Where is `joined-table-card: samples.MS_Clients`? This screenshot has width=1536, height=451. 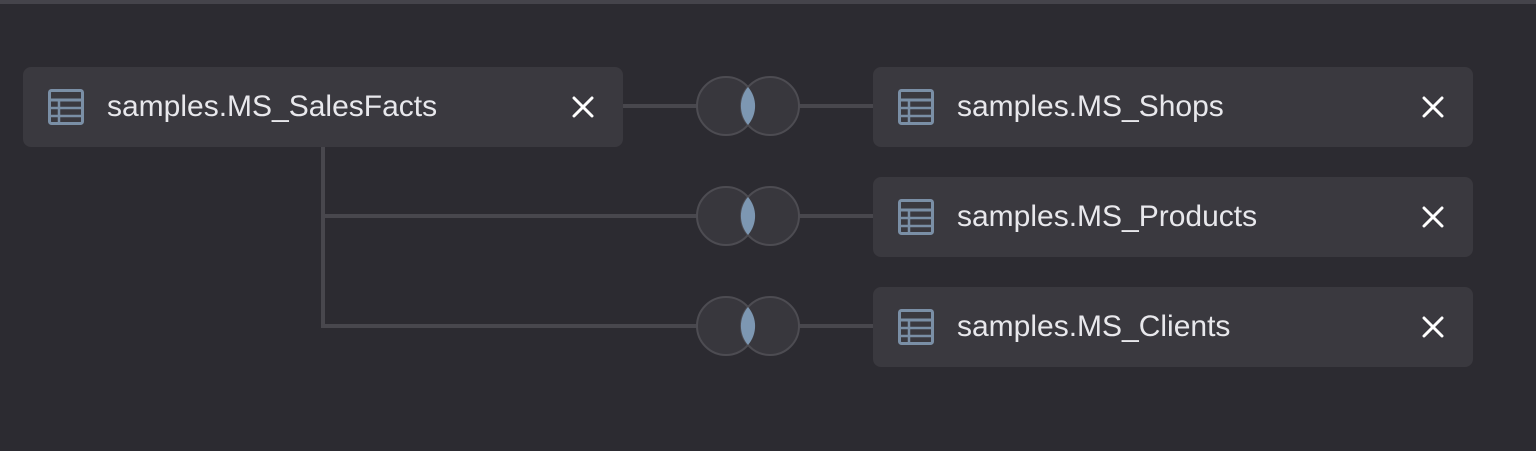
joined-table-card: samples.MS_Clients is located at coordinates (1173, 327).